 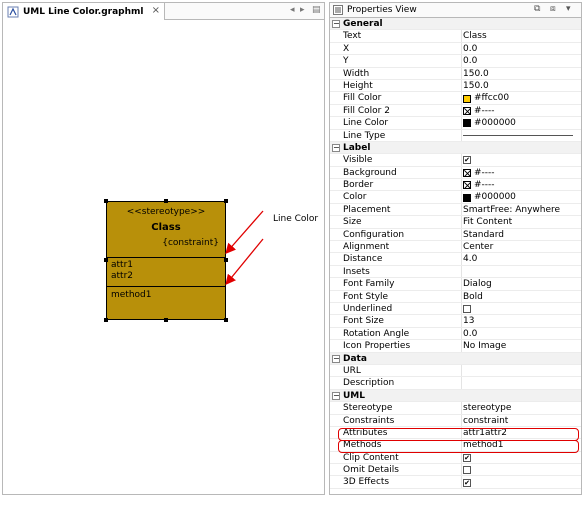 I want to click on property-row: Constraints constraint, so click(x=455, y=420).